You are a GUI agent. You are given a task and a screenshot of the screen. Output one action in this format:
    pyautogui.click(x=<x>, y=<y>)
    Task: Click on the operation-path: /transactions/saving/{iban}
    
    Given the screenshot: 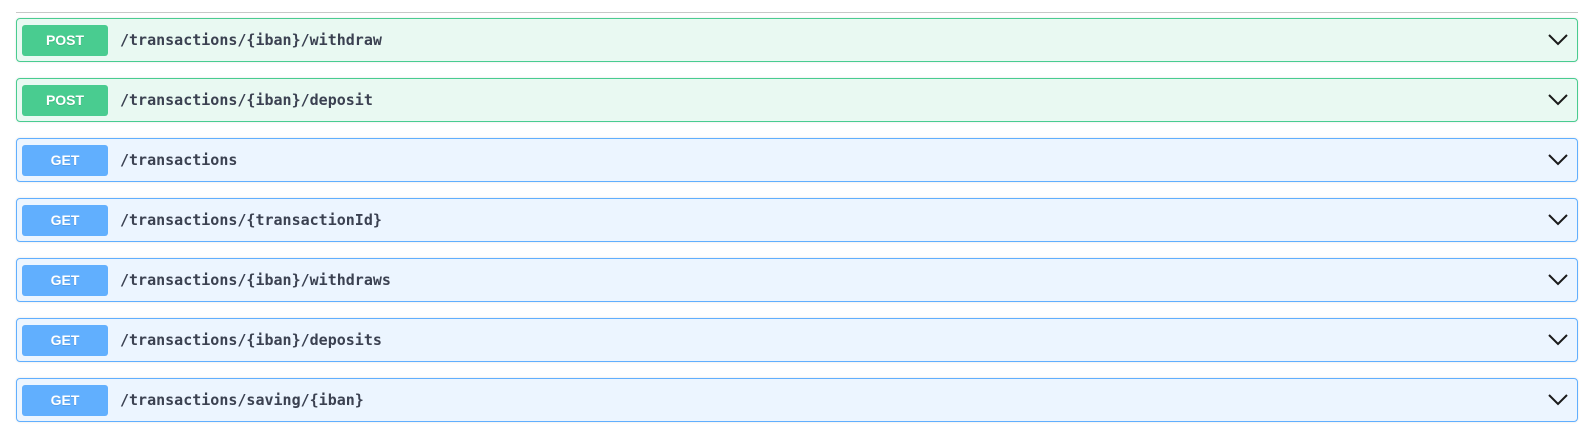 What is the action you would take?
    pyautogui.click(x=242, y=400)
    